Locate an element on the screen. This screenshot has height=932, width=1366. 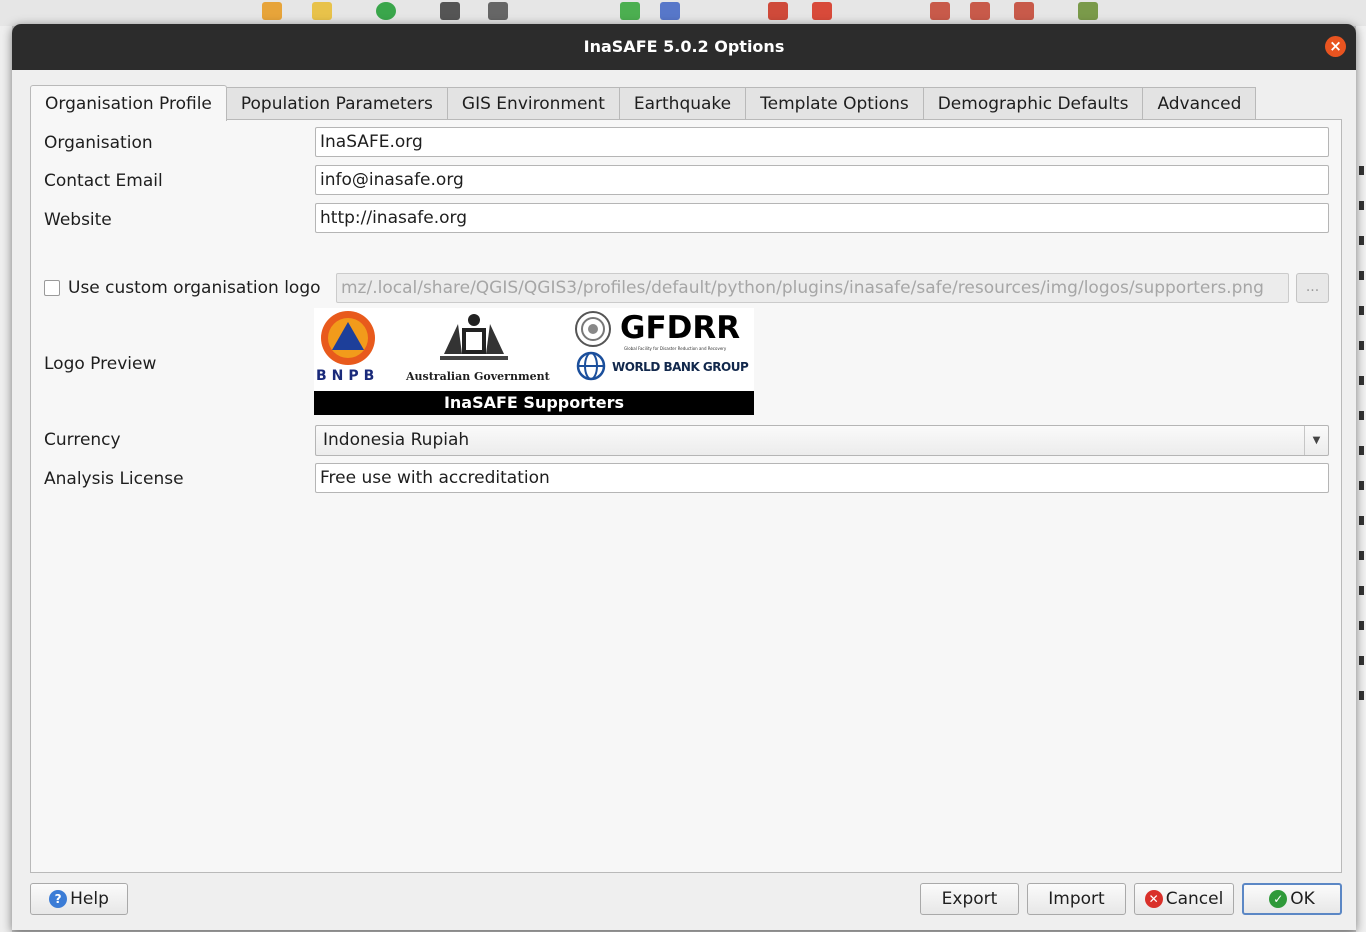
world-bank-globe-logo is located at coordinates (591, 366).